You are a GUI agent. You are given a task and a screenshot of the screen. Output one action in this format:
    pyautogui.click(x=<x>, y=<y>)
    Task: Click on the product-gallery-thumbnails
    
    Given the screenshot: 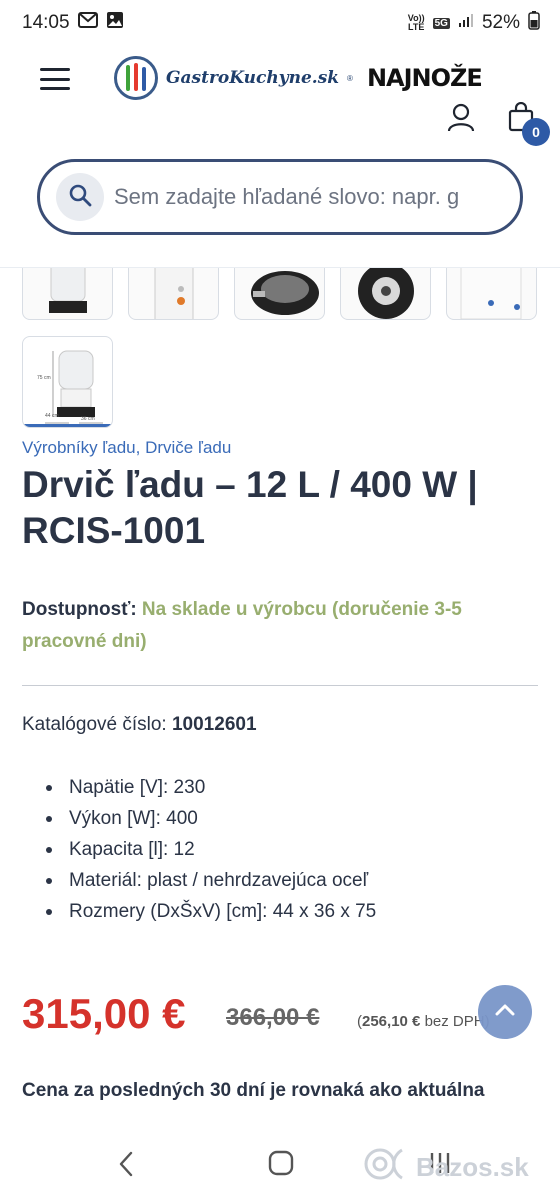 What is the action you would take?
    pyautogui.click(x=282, y=294)
    